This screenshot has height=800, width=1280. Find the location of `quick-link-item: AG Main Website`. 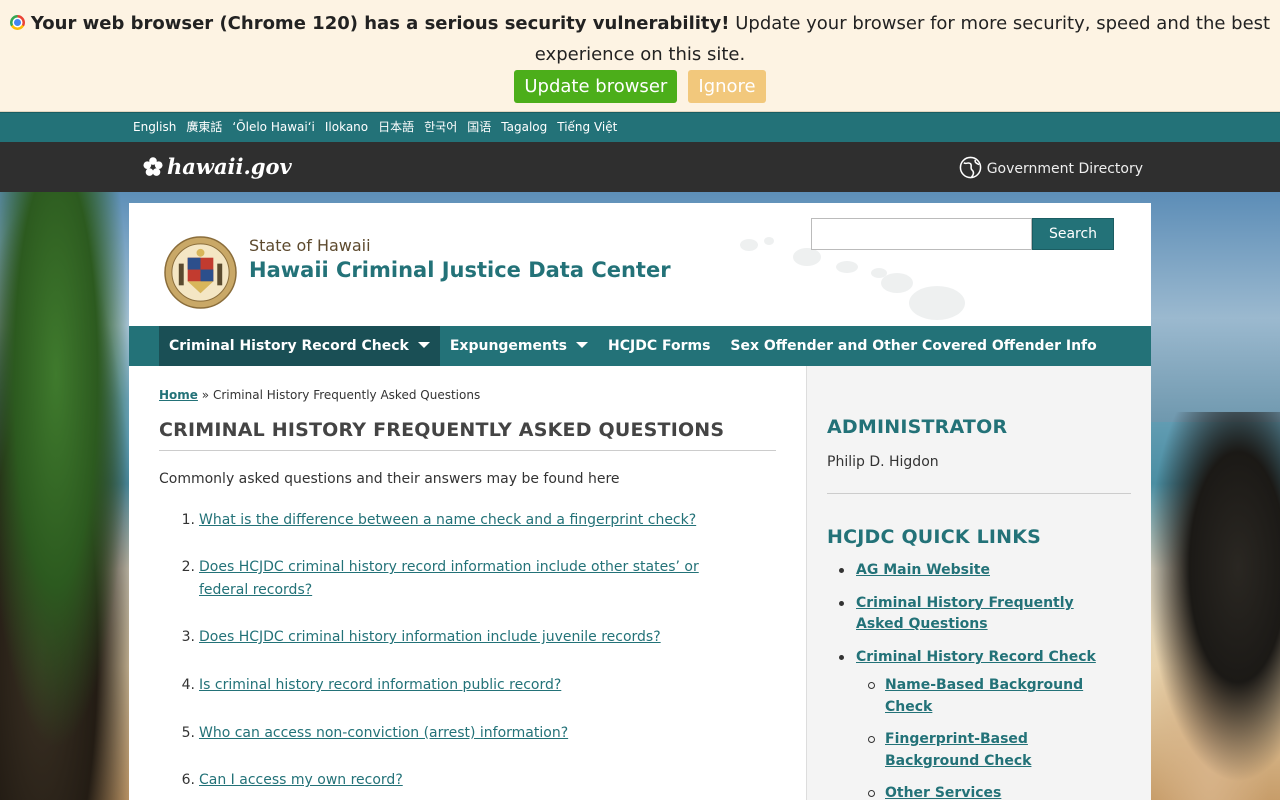

quick-link-item: AG Main Website is located at coordinates (976, 570).